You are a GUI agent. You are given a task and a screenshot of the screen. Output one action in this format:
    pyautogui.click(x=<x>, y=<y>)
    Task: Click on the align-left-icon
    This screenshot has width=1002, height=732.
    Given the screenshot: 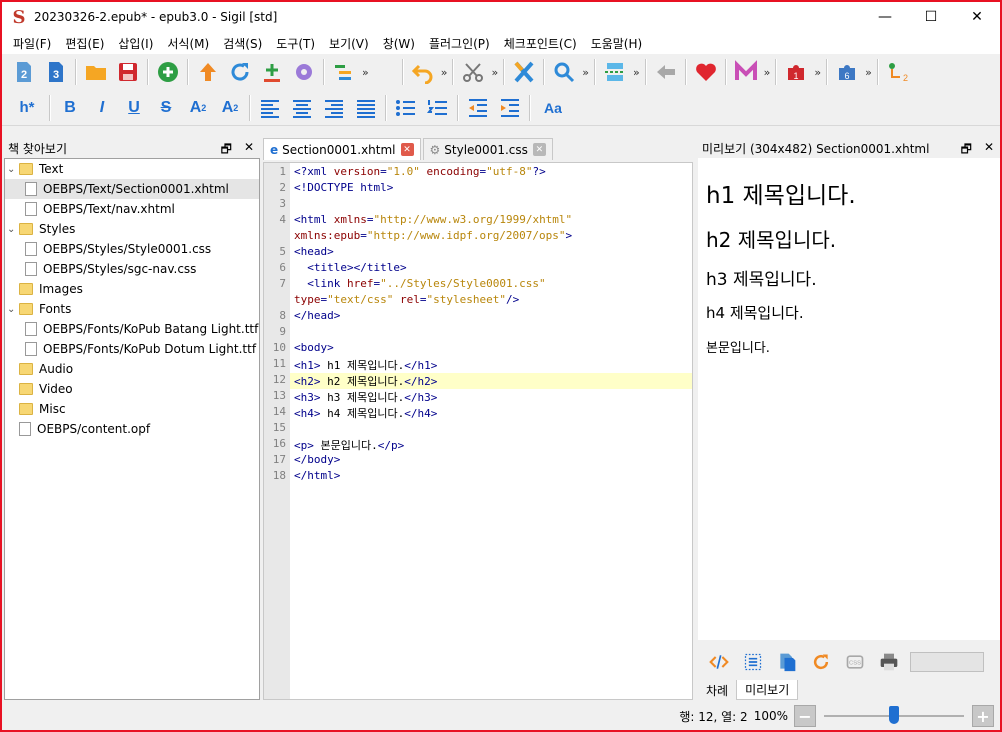 What is the action you would take?
    pyautogui.click(x=270, y=108)
    